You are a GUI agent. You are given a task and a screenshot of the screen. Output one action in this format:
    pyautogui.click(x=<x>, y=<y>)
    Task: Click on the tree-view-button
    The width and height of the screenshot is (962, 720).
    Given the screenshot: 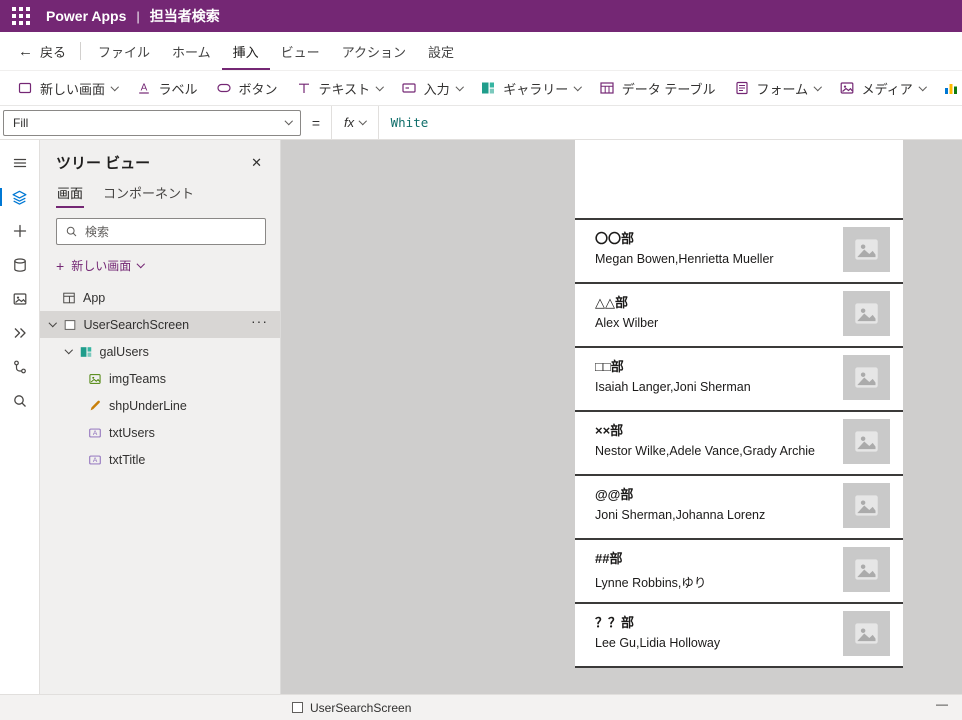 What is the action you would take?
    pyautogui.click(x=20, y=197)
    